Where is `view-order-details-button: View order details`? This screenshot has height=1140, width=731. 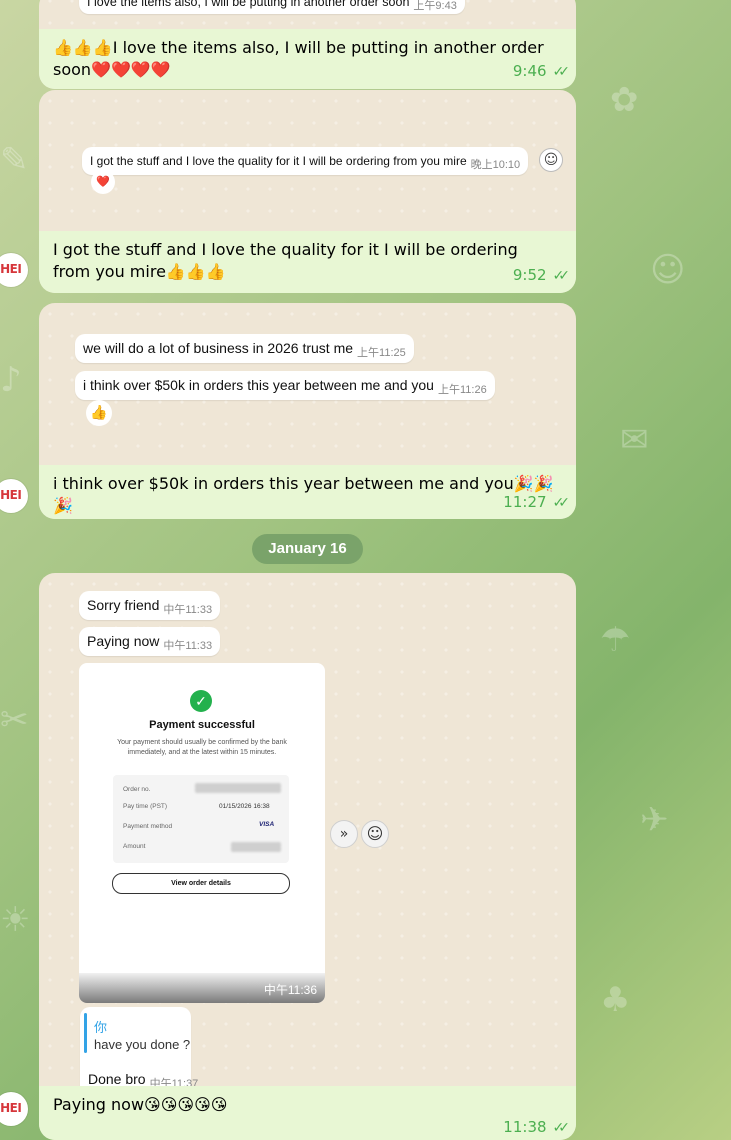
view-order-details-button: View order details is located at coordinates (201, 883).